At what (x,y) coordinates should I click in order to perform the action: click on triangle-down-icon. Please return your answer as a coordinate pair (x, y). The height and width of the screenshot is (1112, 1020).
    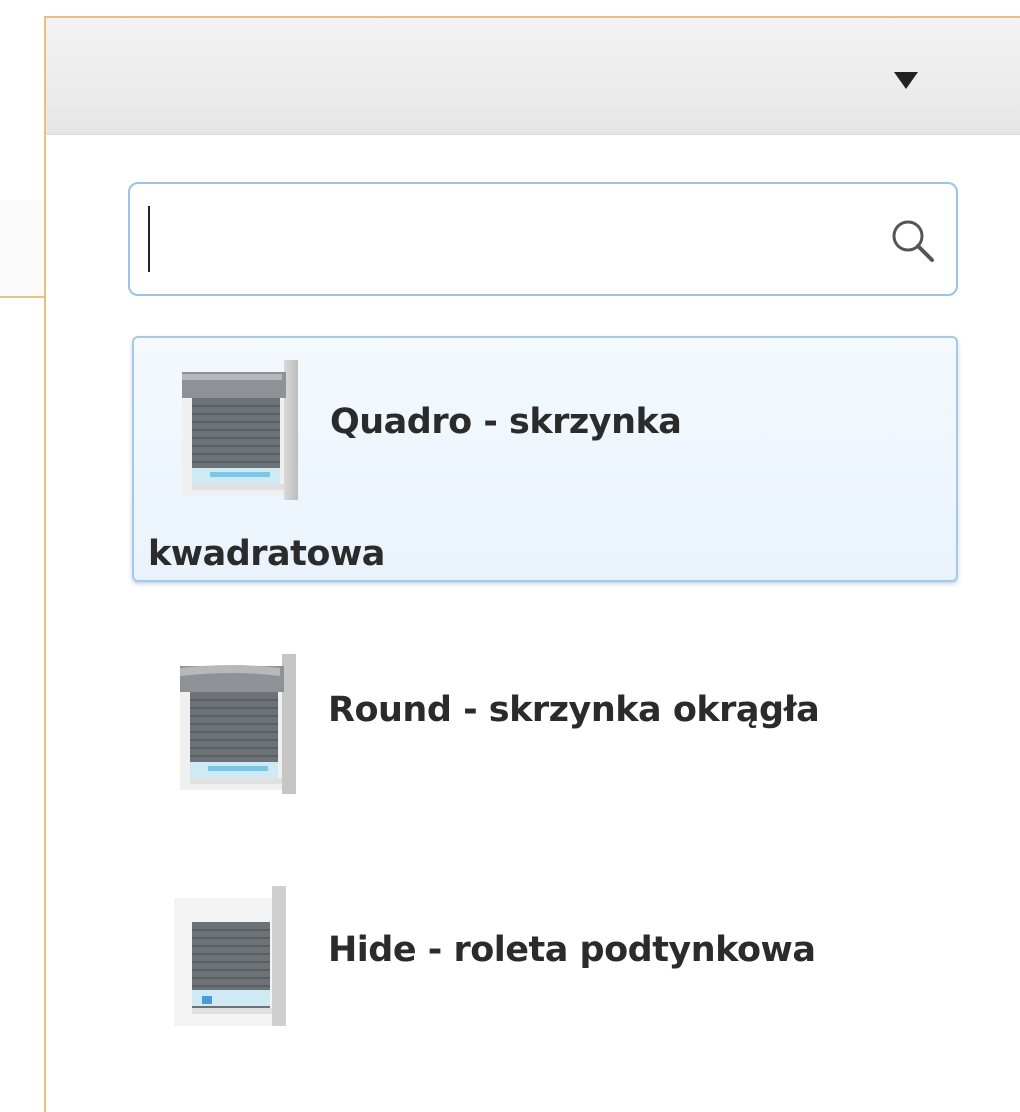
    Looking at the image, I should click on (906, 80).